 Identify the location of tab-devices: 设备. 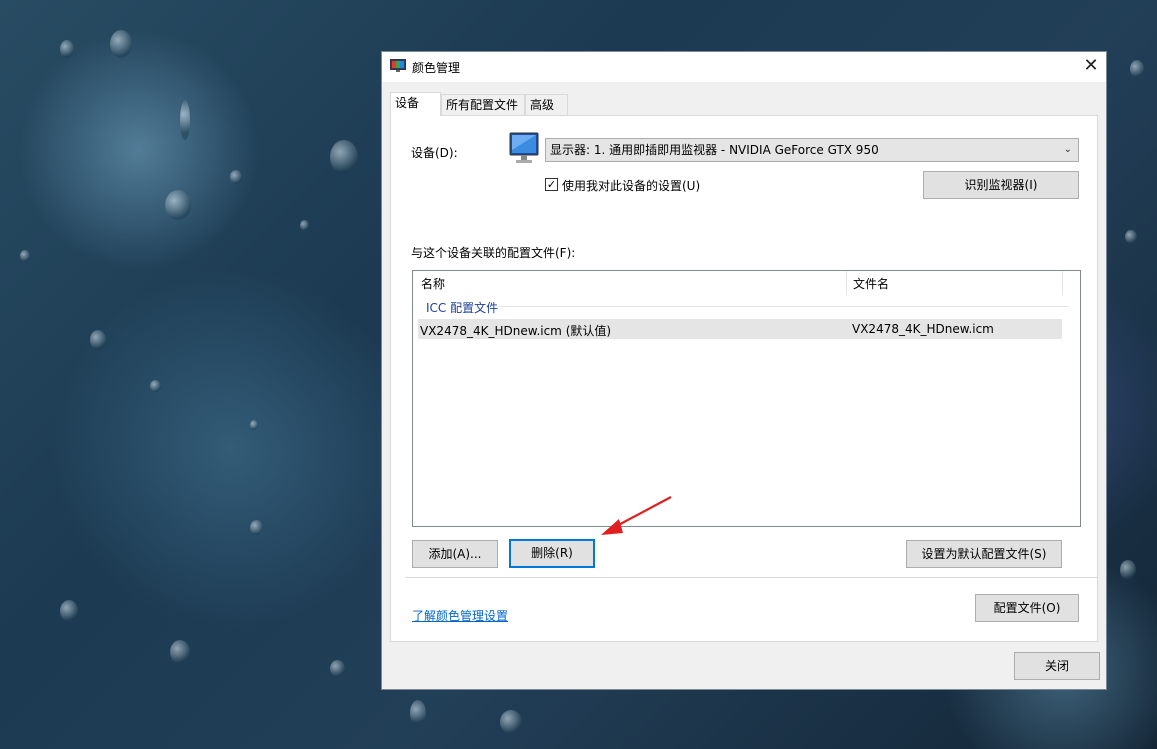
(415, 104).